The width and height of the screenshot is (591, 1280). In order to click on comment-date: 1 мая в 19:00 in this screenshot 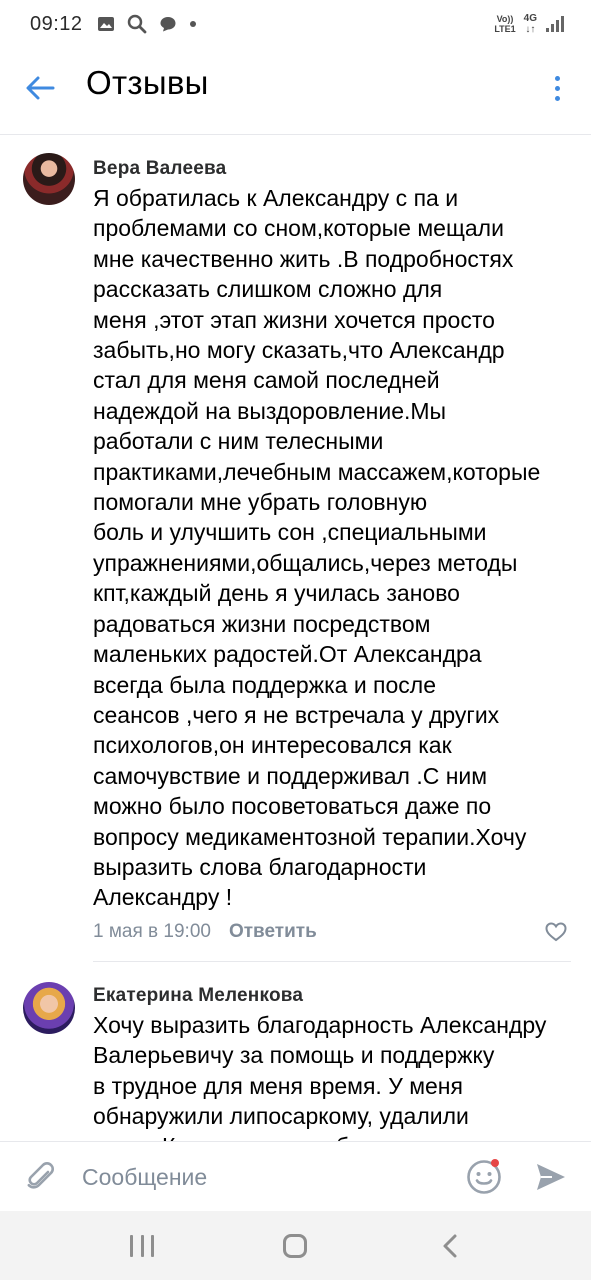, I will do `click(152, 931)`.